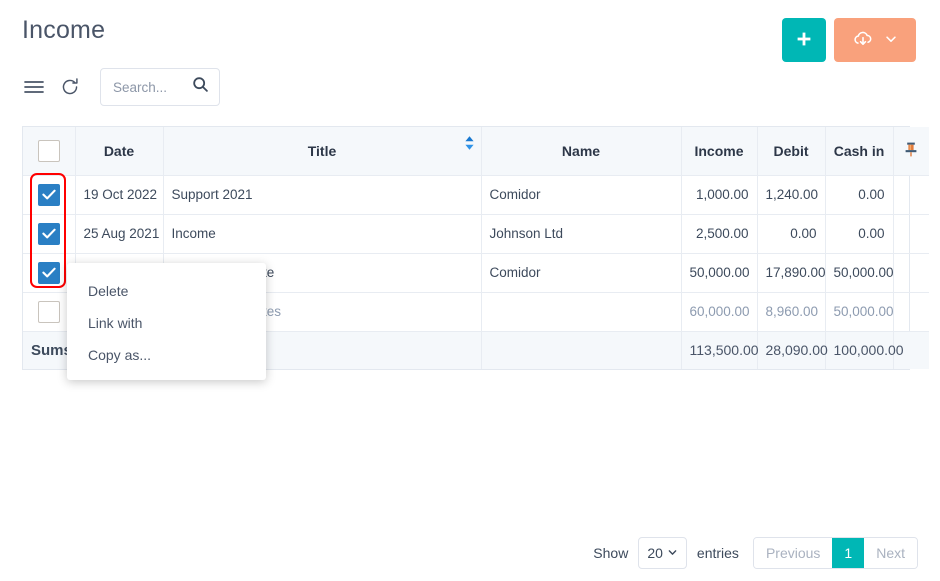 The image size is (940, 581). I want to click on plus-icon, so click(804, 40).